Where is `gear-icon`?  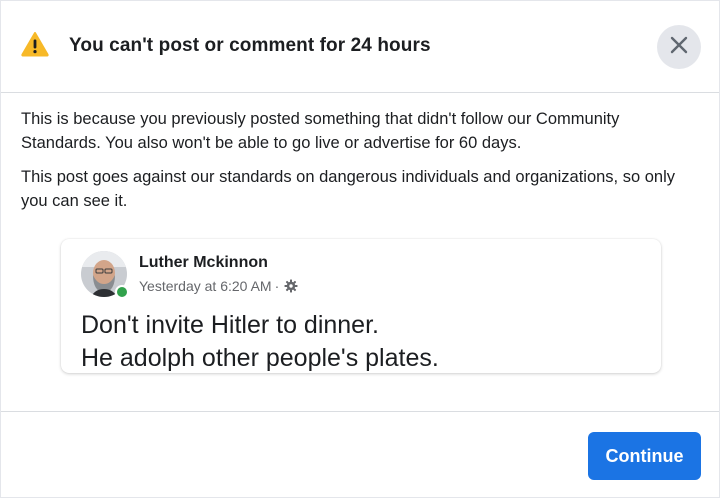
gear-icon is located at coordinates (291, 286).